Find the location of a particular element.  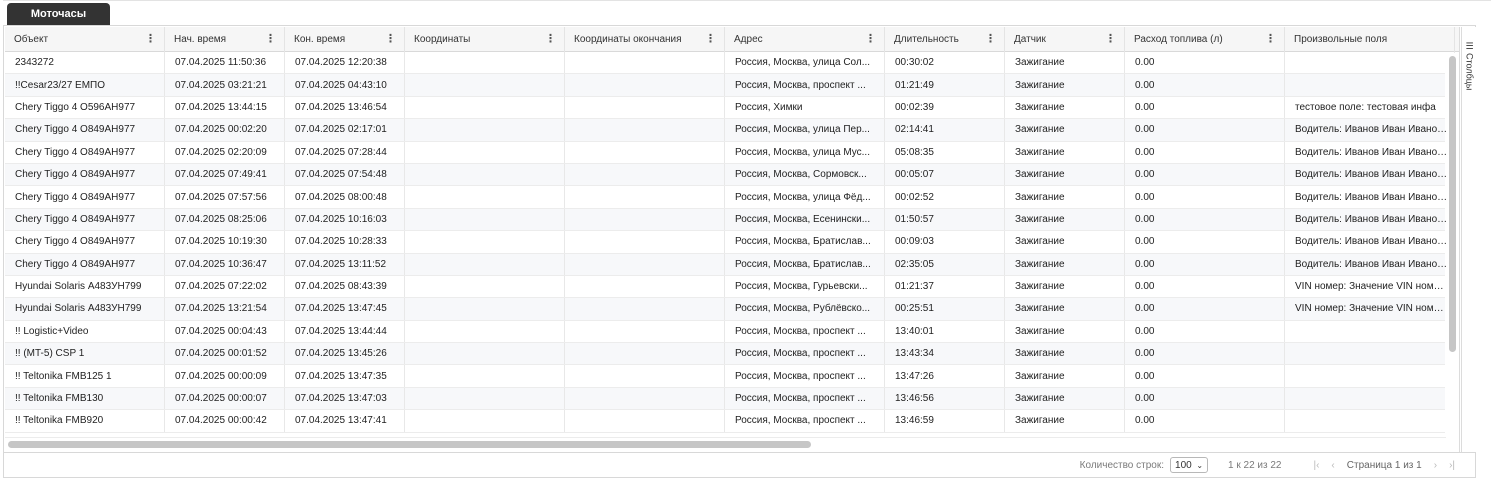

cell-custom-fields: VIN номер: Значение VIN номера is located at coordinates (1370, 286).